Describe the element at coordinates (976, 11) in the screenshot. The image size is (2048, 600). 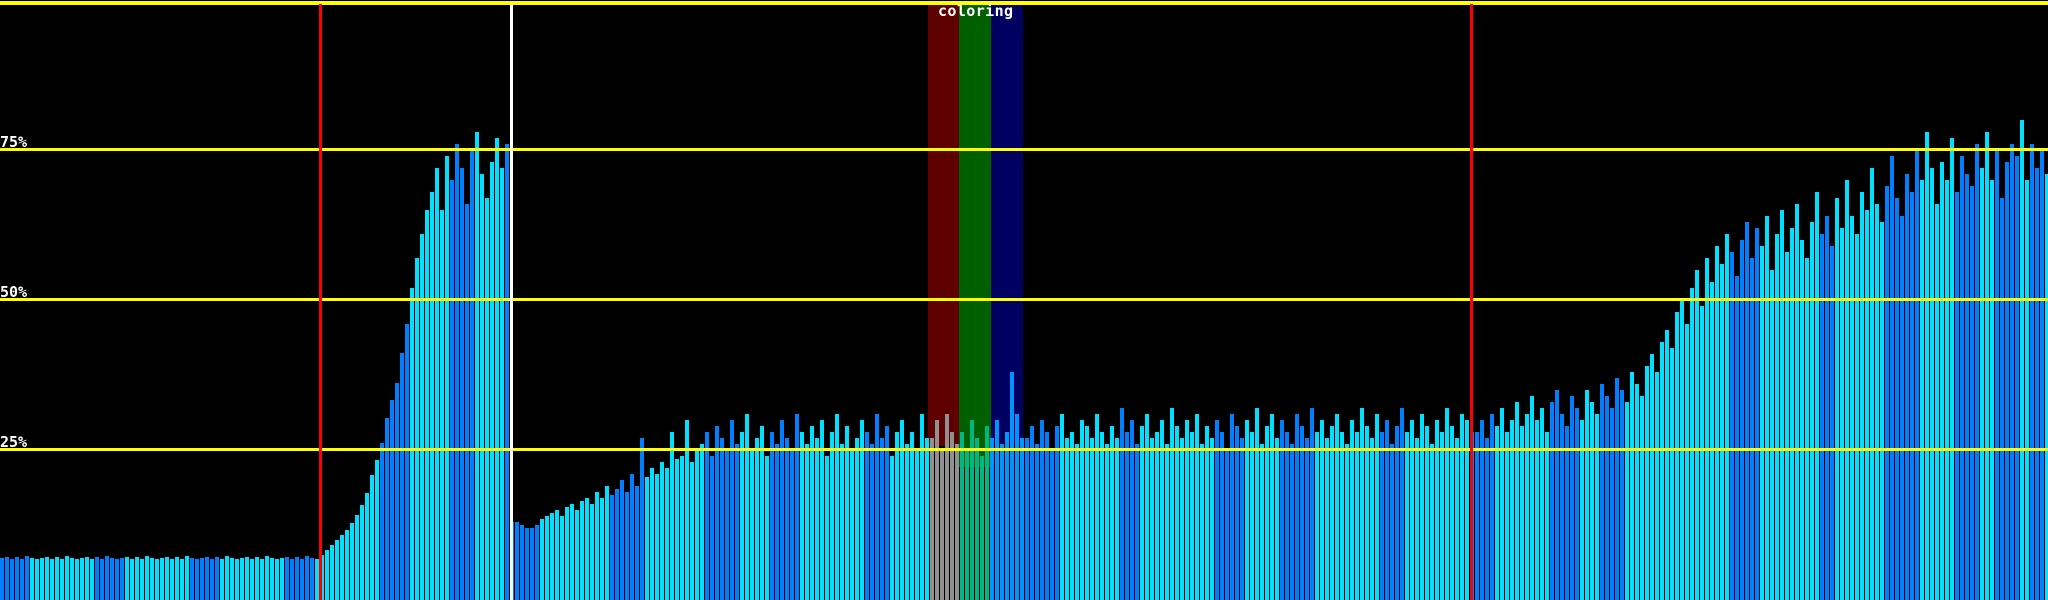
I see `coloring-label: coloring` at that location.